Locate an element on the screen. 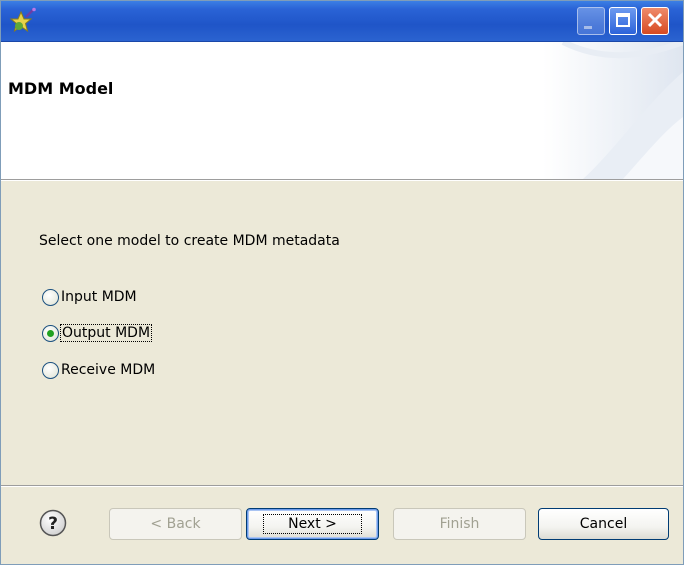 Image resolution: width=684 pixels, height=565 pixels. finish-button-label: Finish is located at coordinates (459, 524).